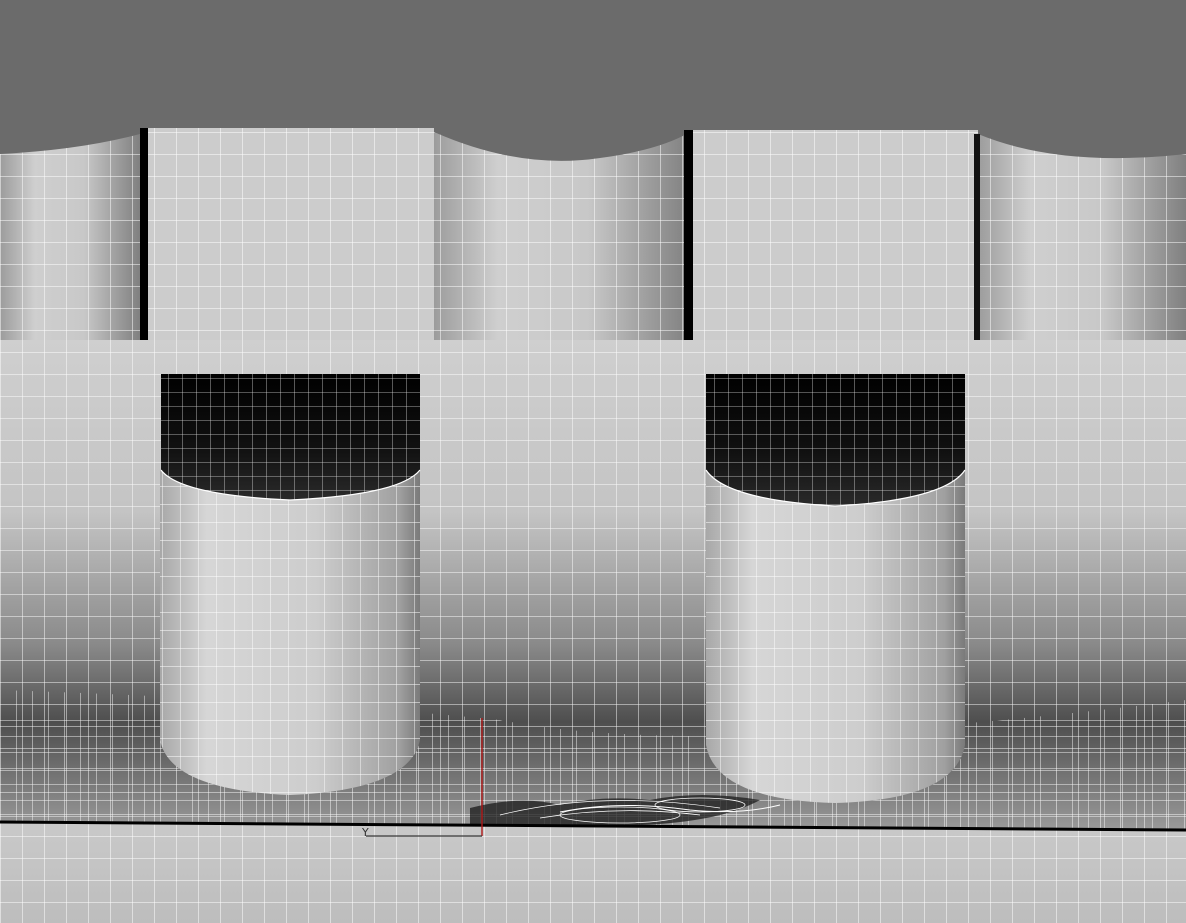 The height and width of the screenshot is (923, 1186). I want to click on front-floor, so click(593, 871).